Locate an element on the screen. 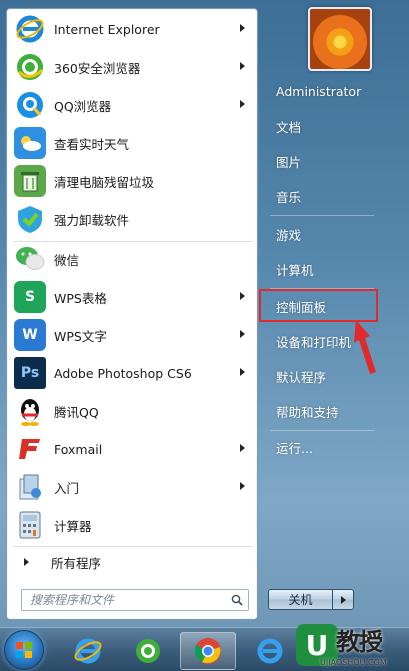 The height and width of the screenshot is (671, 409). program-qq: 腾讯QQ is located at coordinates (132, 411).